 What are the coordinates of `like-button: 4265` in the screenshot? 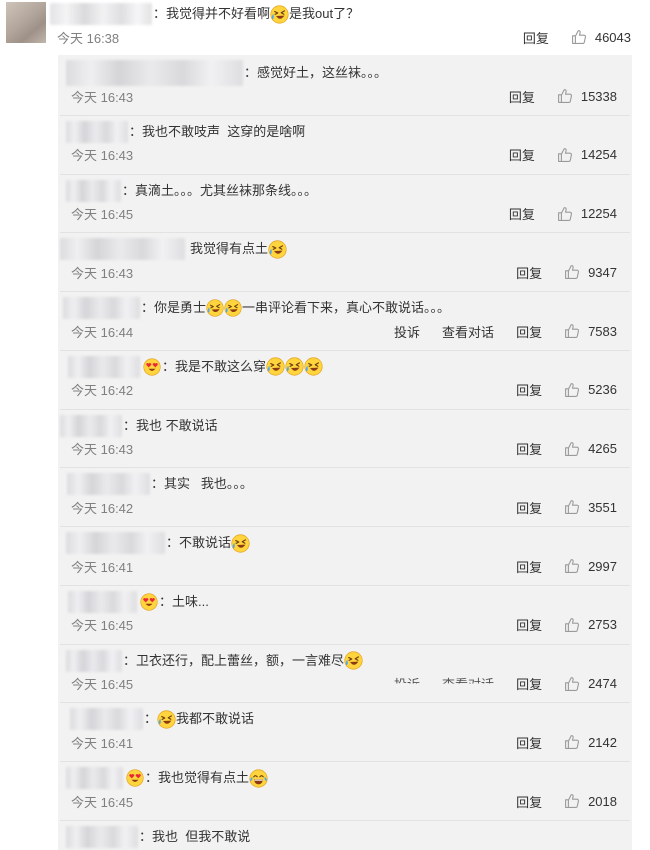 It's located at (590, 449).